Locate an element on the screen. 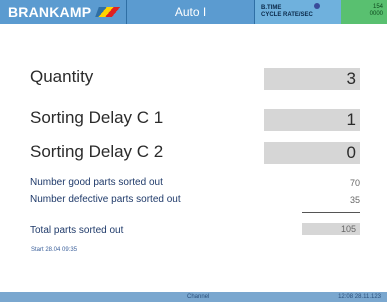  sum-divider is located at coordinates (331, 212).